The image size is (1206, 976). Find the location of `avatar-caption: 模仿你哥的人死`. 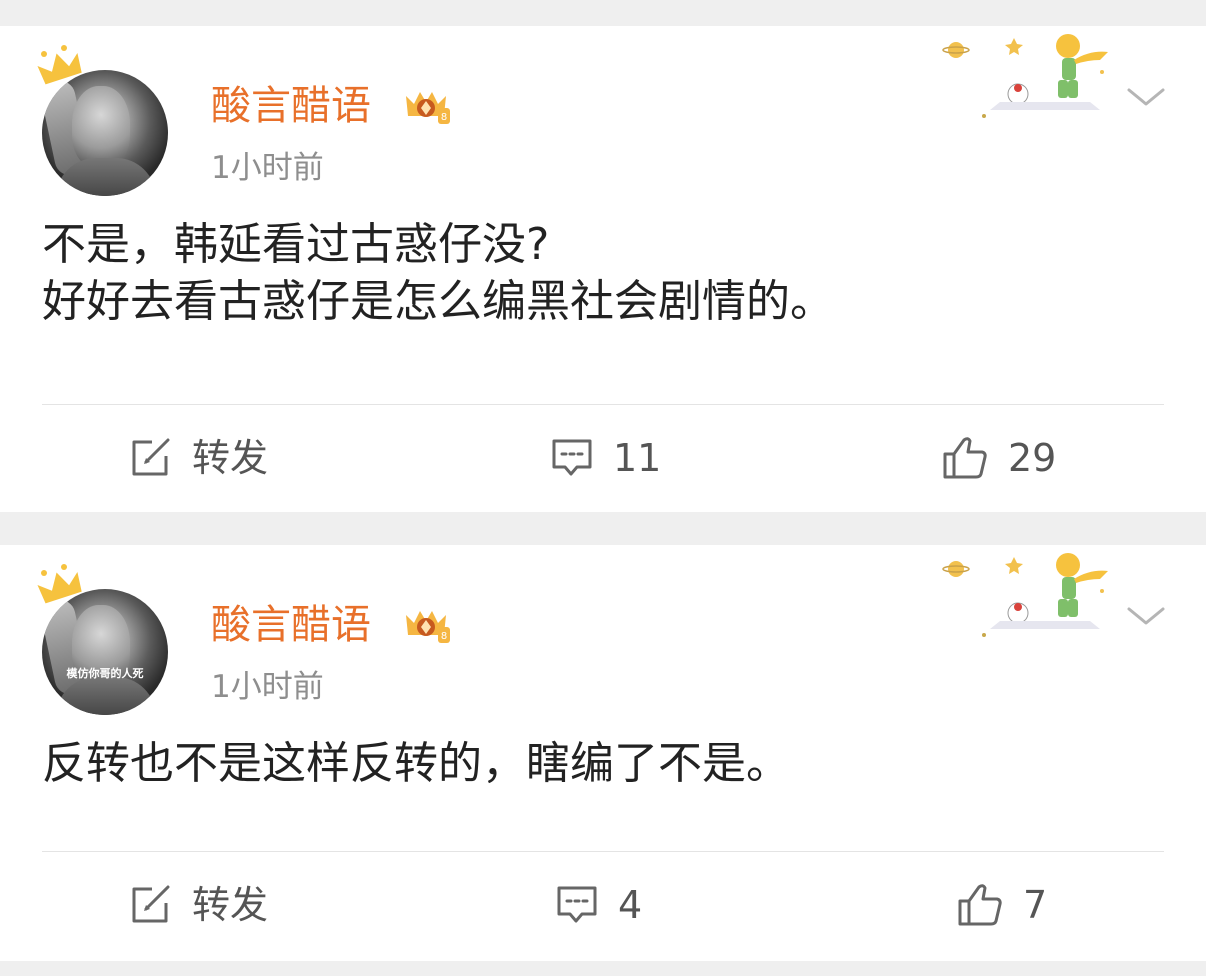

avatar-caption: 模仿你哥的人死 is located at coordinates (105, 673).